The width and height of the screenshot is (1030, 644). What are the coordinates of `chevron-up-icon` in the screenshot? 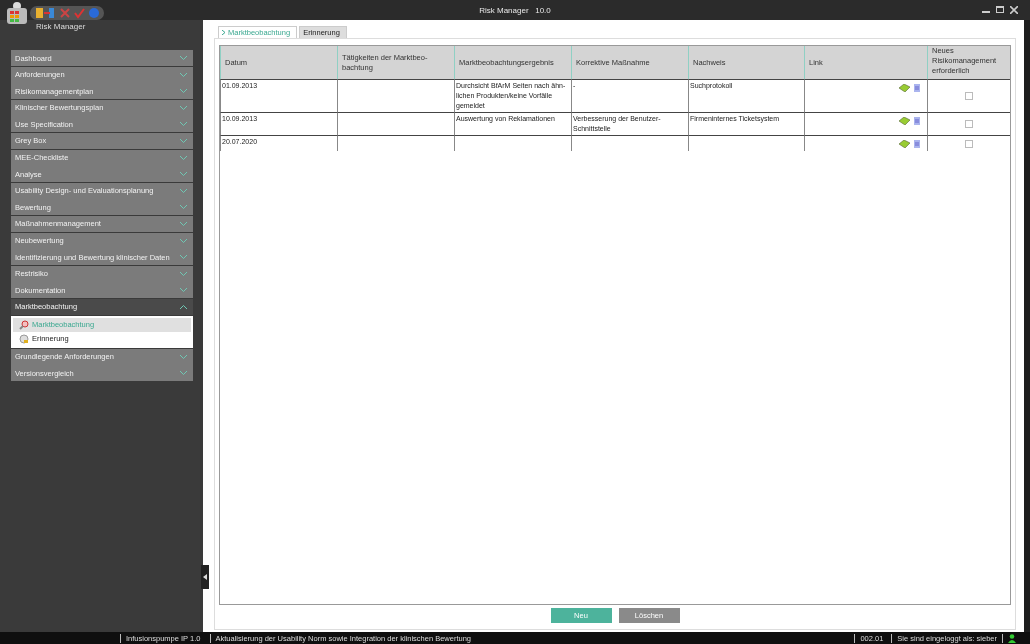 It's located at (183, 306).